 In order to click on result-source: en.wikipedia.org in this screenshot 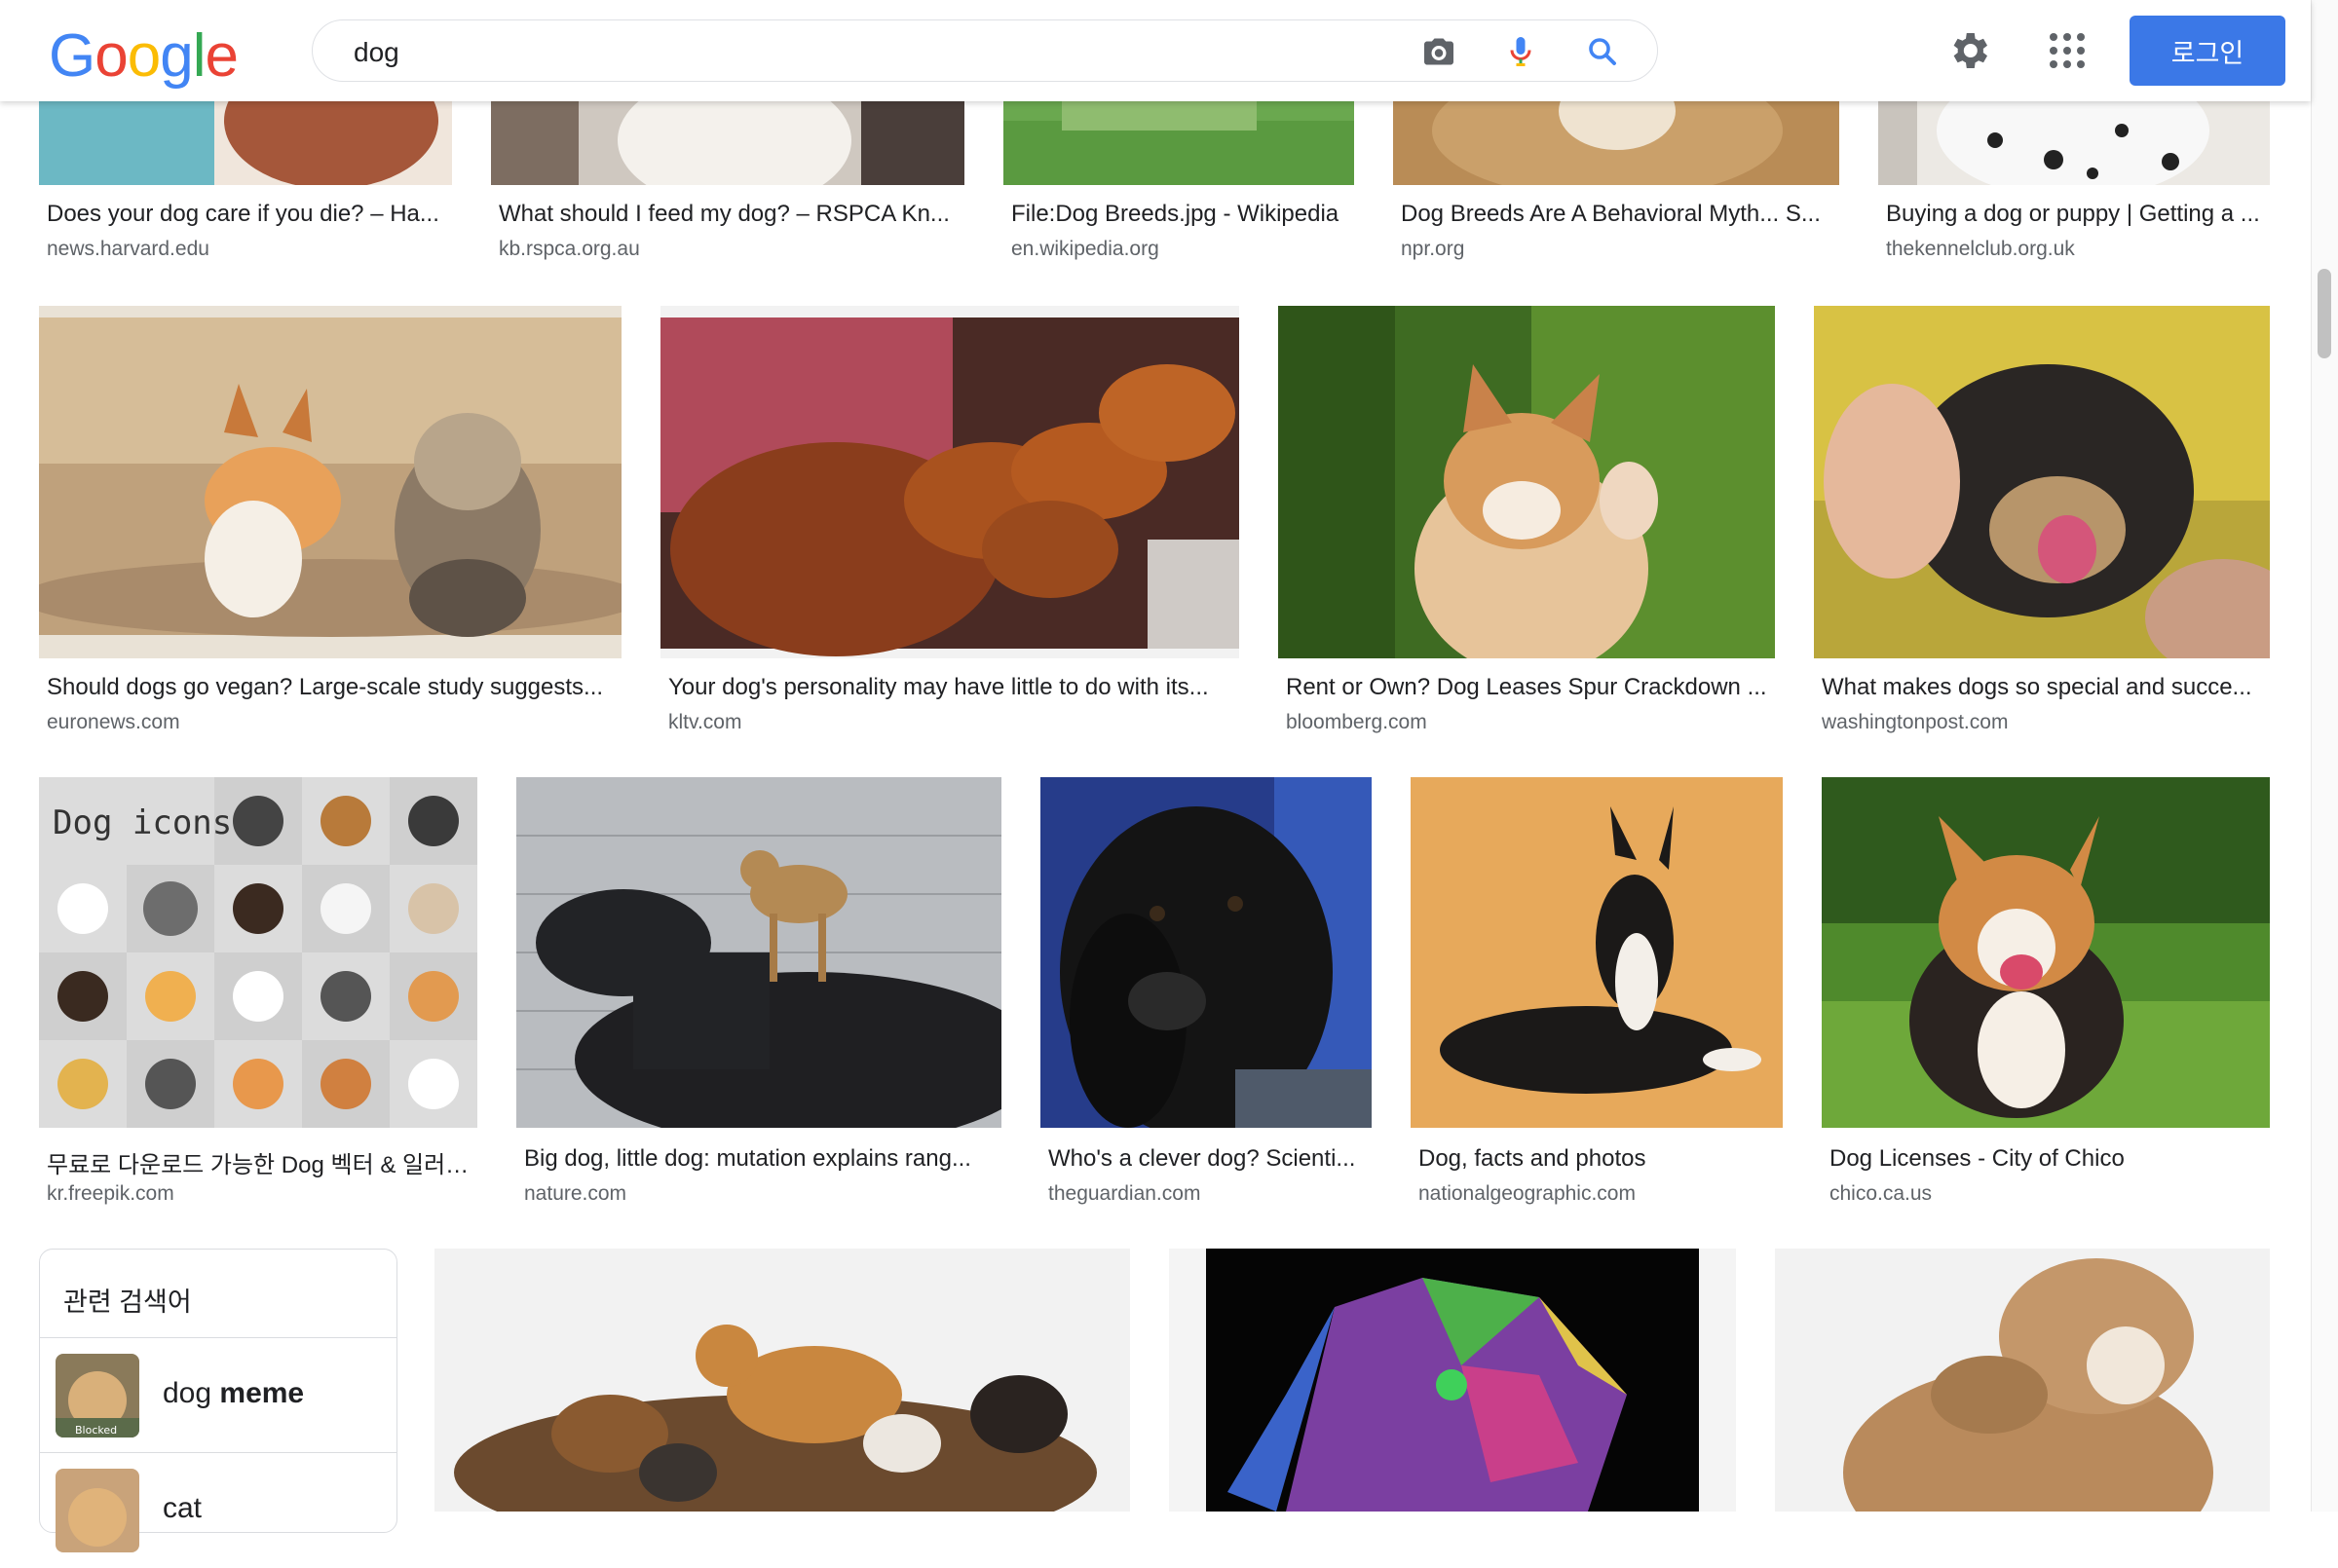, I will do `click(1085, 249)`.